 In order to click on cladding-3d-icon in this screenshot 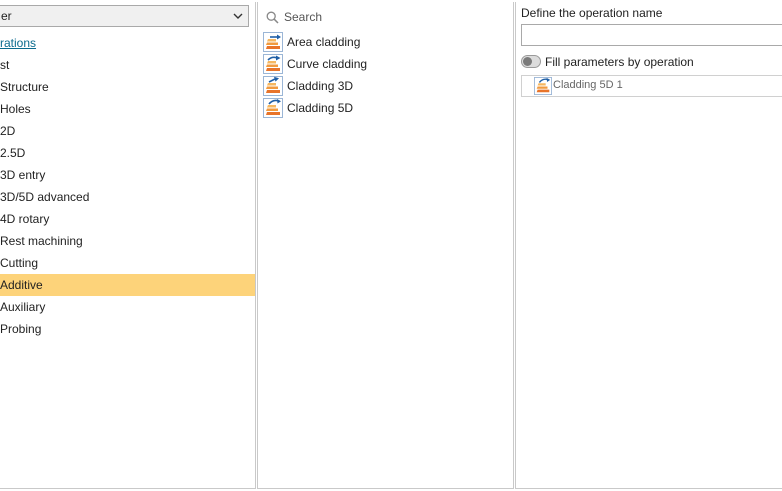, I will do `click(273, 86)`.